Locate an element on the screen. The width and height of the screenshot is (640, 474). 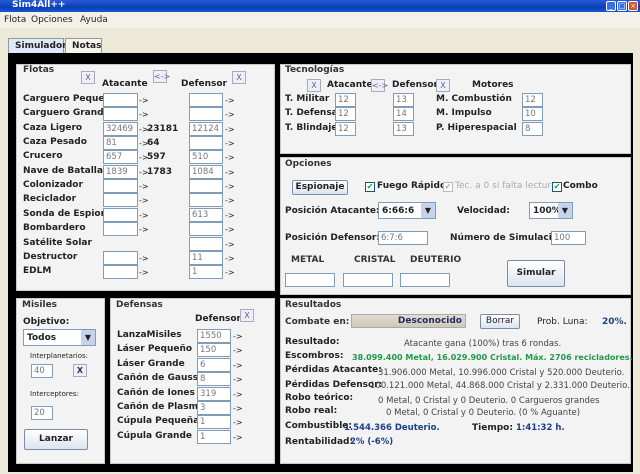
attacker-arrow: -> is located at coordinates (144, 187).